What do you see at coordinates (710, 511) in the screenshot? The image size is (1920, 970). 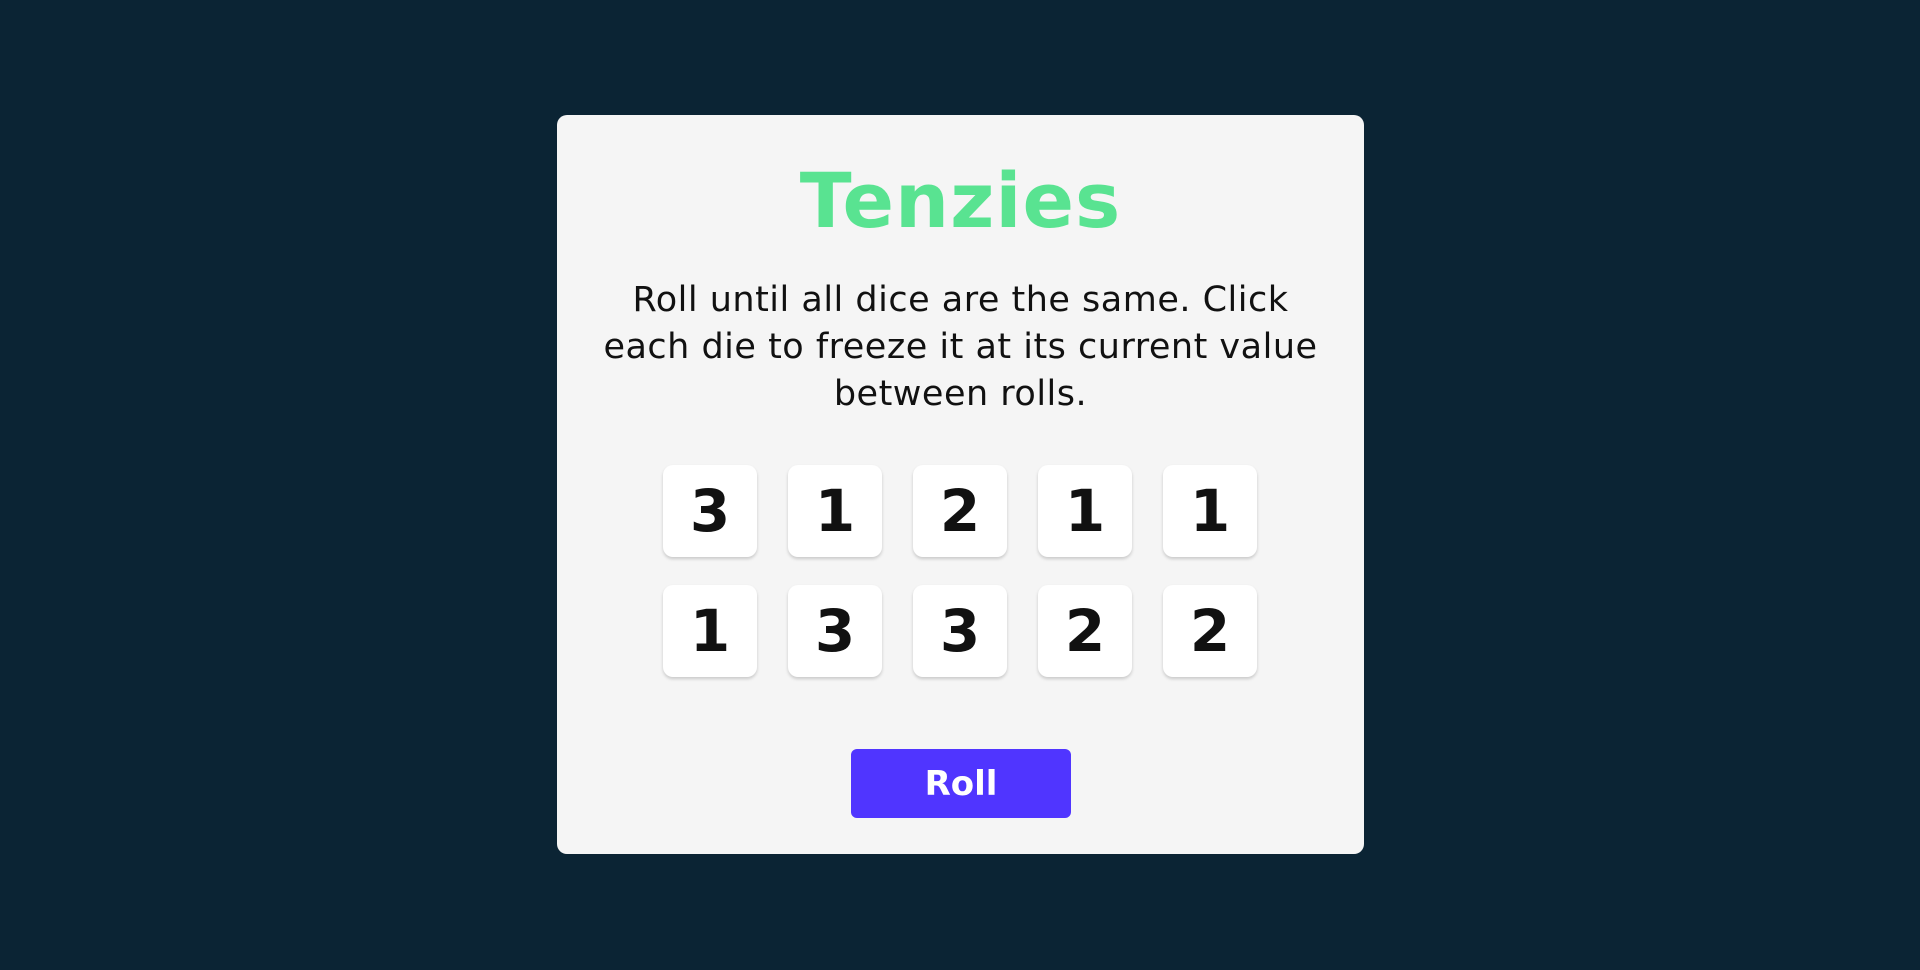 I see `die-1: 3` at bounding box center [710, 511].